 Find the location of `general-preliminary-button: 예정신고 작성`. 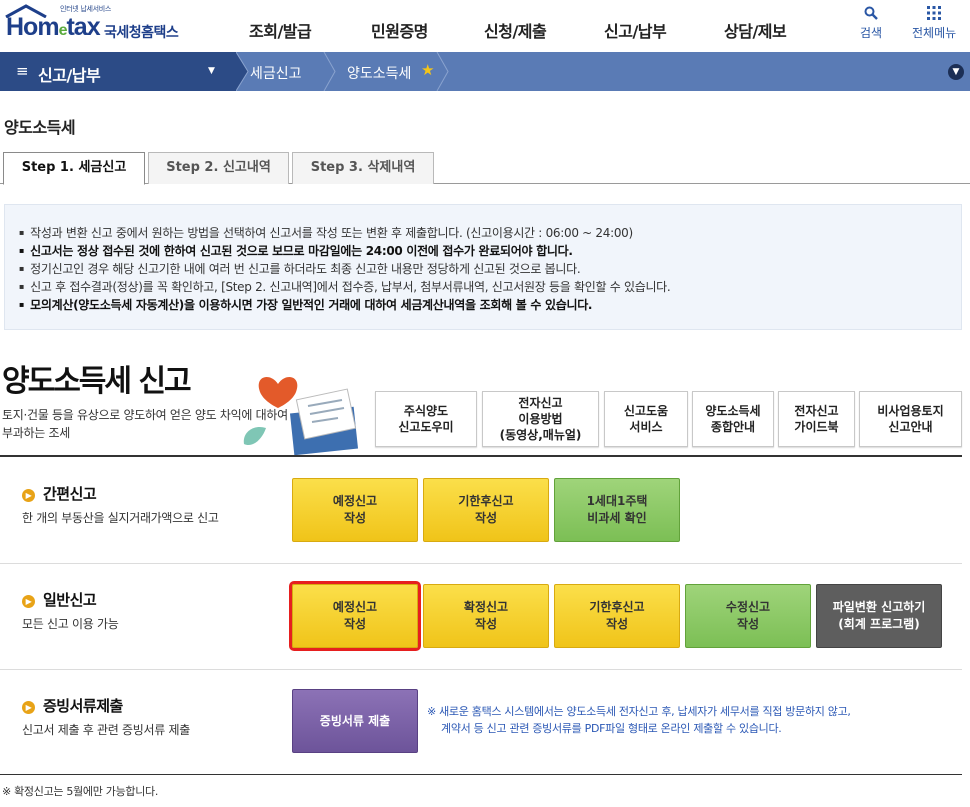

general-preliminary-button: 예정신고 작성 is located at coordinates (355, 616).